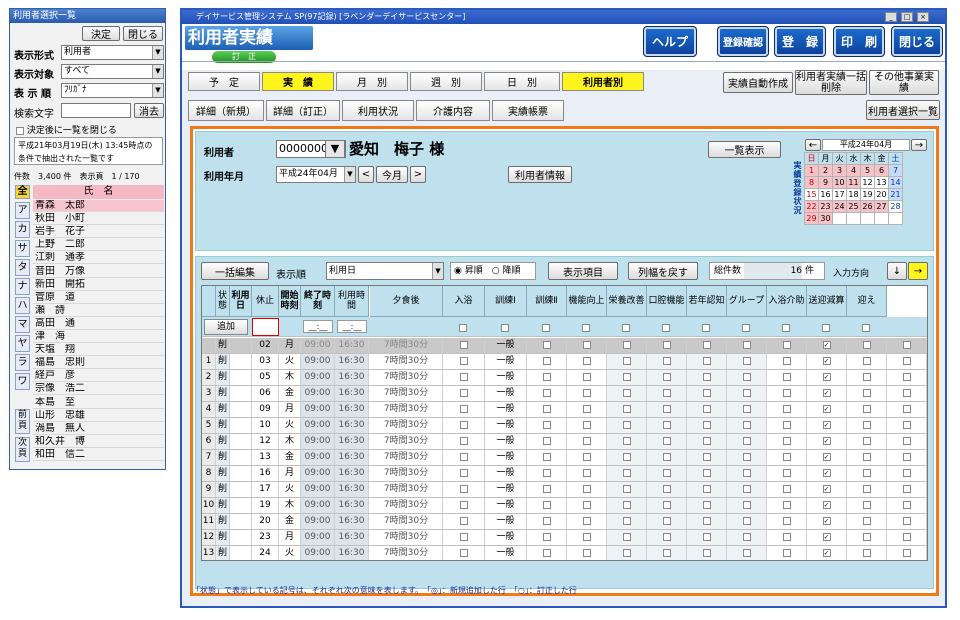 The image size is (960, 620). Describe the element at coordinates (917, 41) in the screenshot. I see `close-button: 閉じる` at that location.